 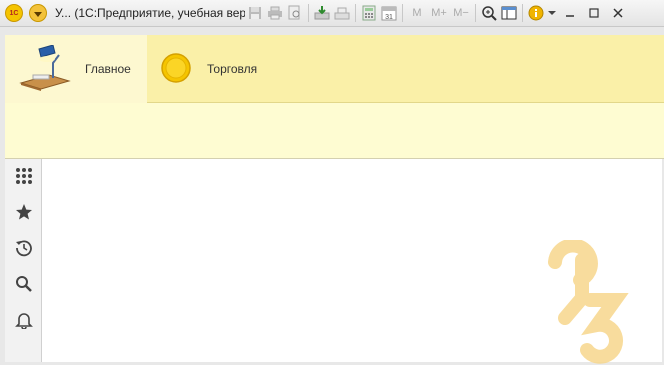 What do you see at coordinates (38, 13) in the screenshot?
I see `main-menu-button` at bounding box center [38, 13].